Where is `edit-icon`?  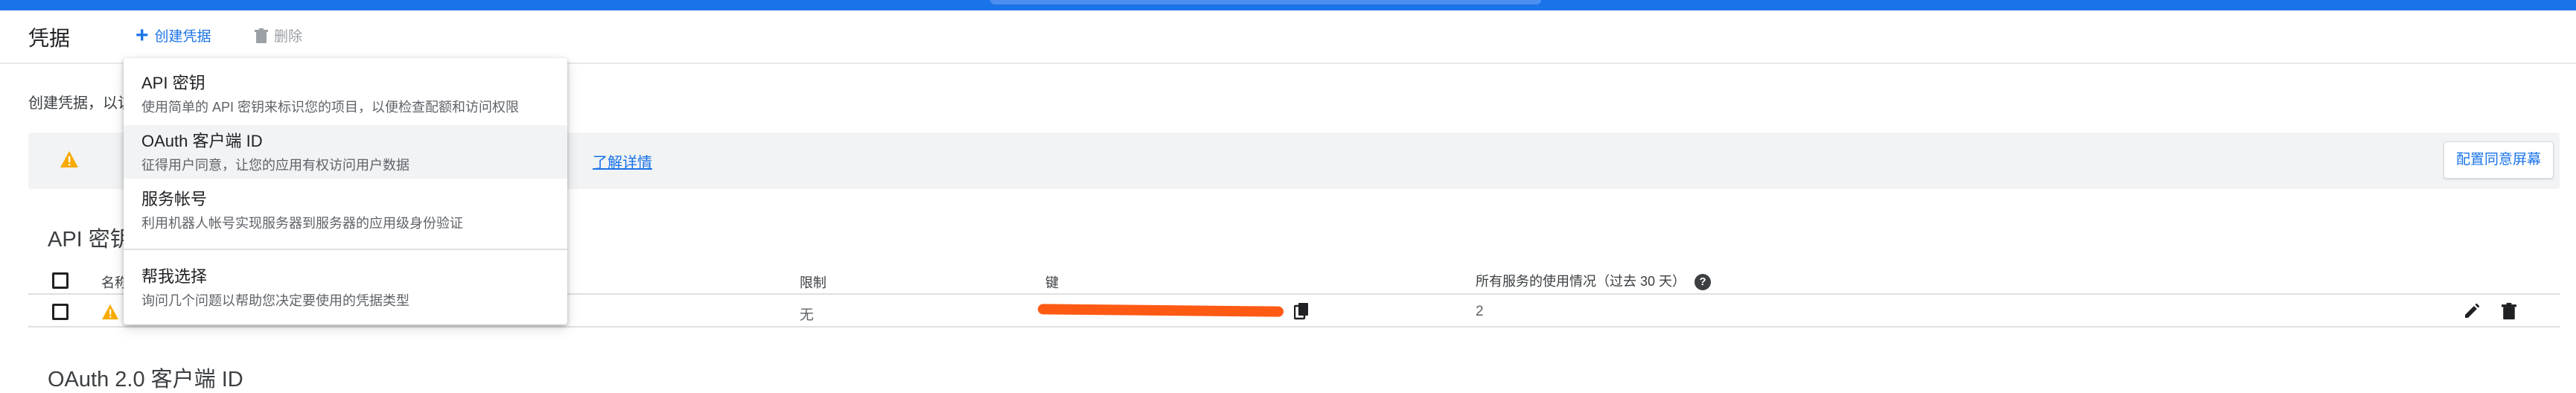 edit-icon is located at coordinates (2472, 311).